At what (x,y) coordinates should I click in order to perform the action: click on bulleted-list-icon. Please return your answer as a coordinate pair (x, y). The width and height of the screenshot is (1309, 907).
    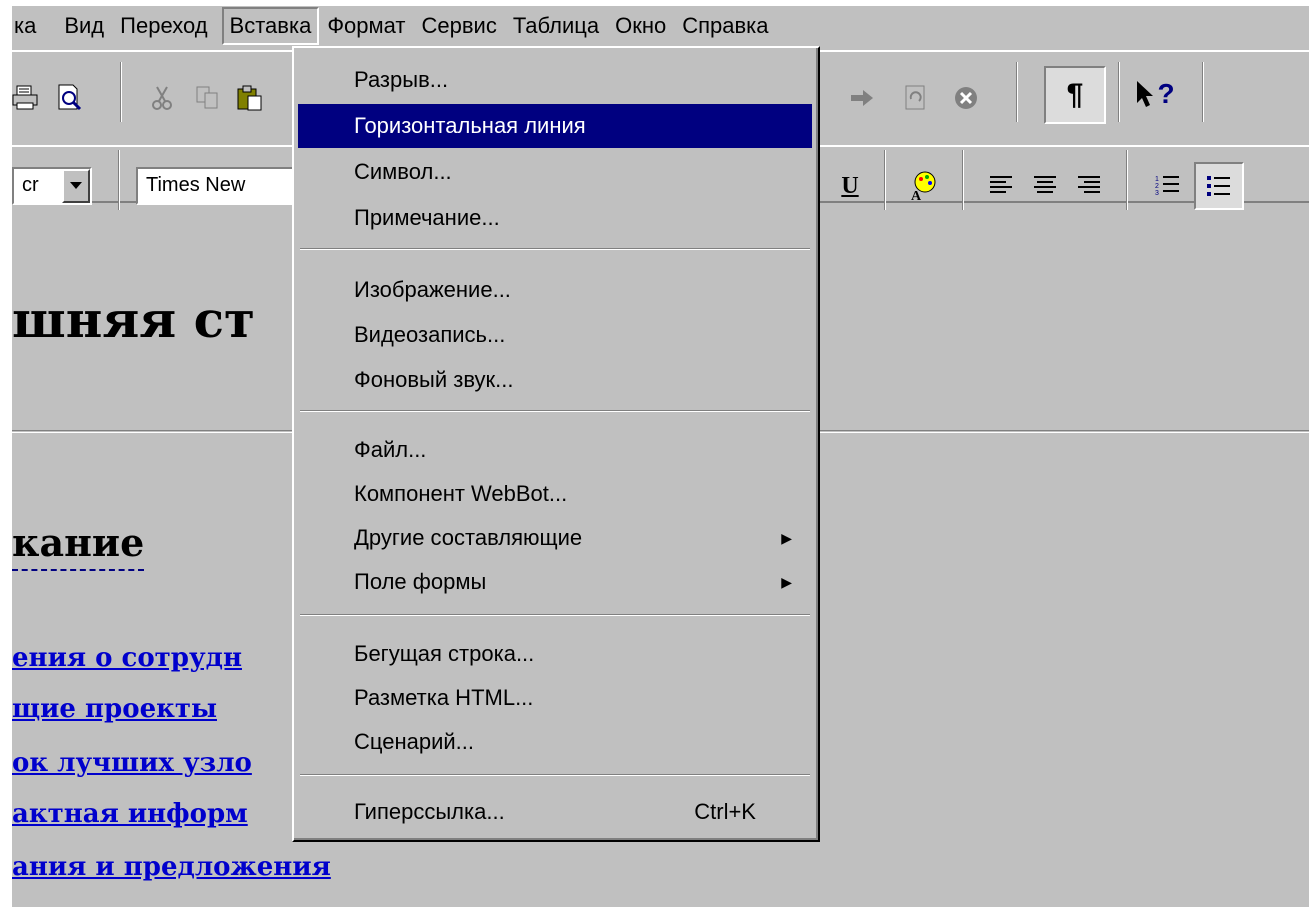
    Looking at the image, I should click on (1218, 186).